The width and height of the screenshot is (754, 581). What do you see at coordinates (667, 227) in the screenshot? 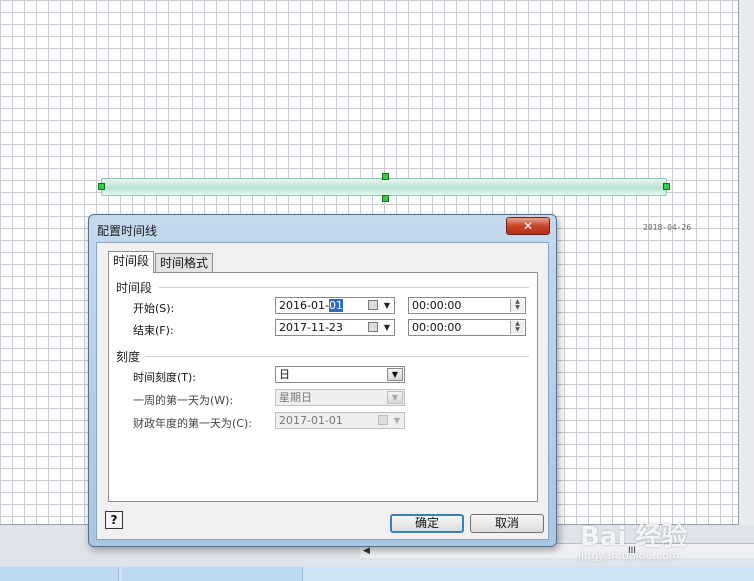
I see `timeline-end-date-label: 2018-04-26` at bounding box center [667, 227].